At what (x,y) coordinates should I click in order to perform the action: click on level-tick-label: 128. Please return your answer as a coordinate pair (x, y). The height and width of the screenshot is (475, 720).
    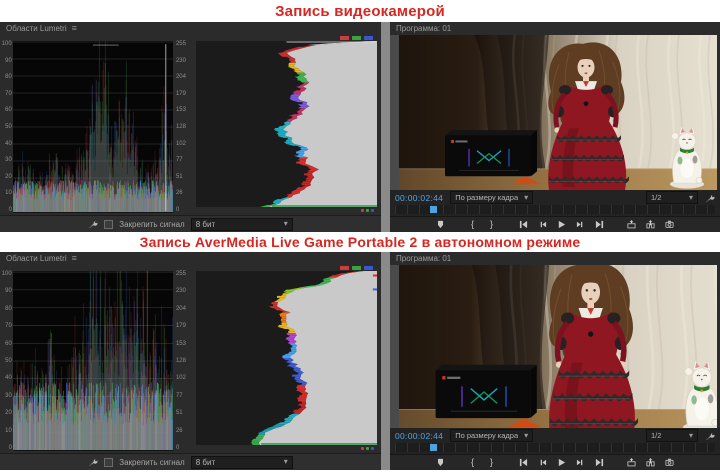
    Looking at the image, I should click on (181, 360).